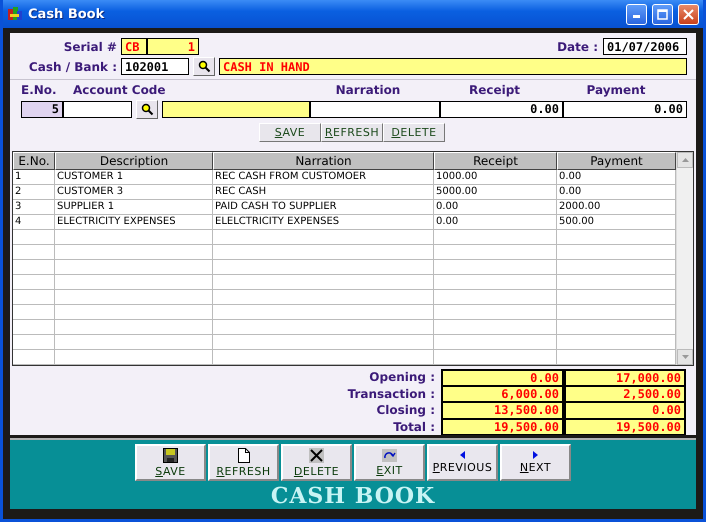 The image size is (706, 522). I want to click on down-arrow-icon, so click(685, 357).